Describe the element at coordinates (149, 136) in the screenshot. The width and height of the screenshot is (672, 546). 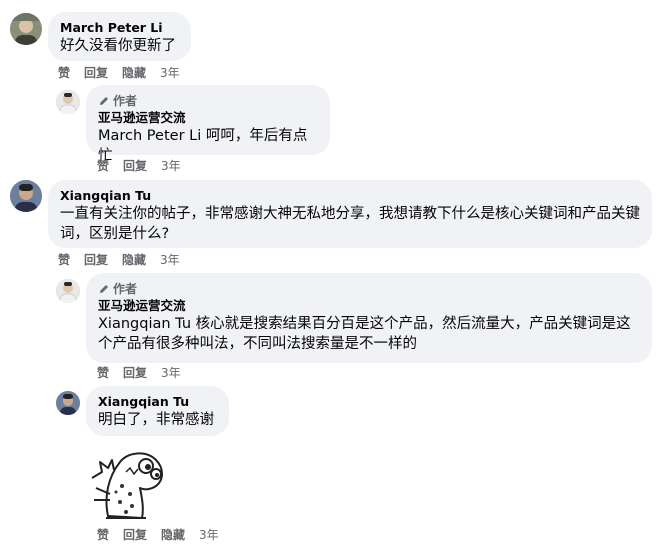
I see `mention-link: March Peter Li` at that location.